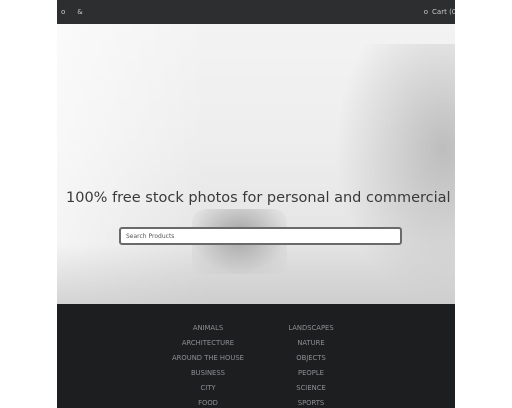  Describe the element at coordinates (208, 391) in the screenshot. I see `category-link-city: CITY` at that location.